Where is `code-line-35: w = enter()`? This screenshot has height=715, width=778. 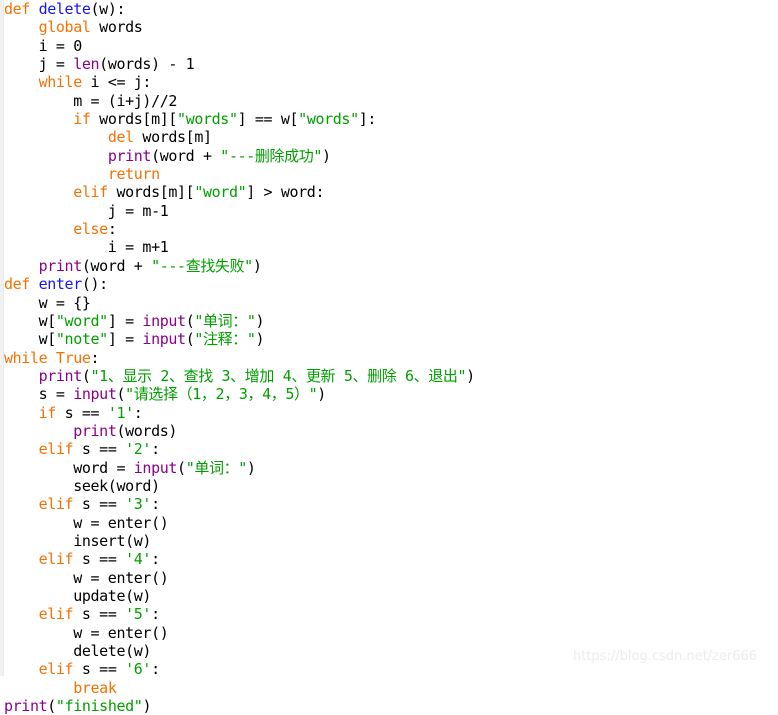
code-line-35: w = enter() is located at coordinates (239, 633).